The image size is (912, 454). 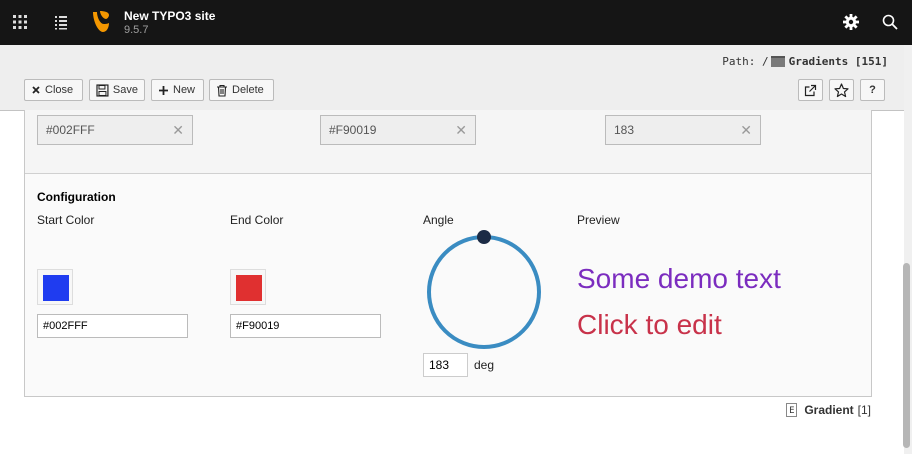 I want to click on end-color-label: End Color, so click(x=257, y=220).